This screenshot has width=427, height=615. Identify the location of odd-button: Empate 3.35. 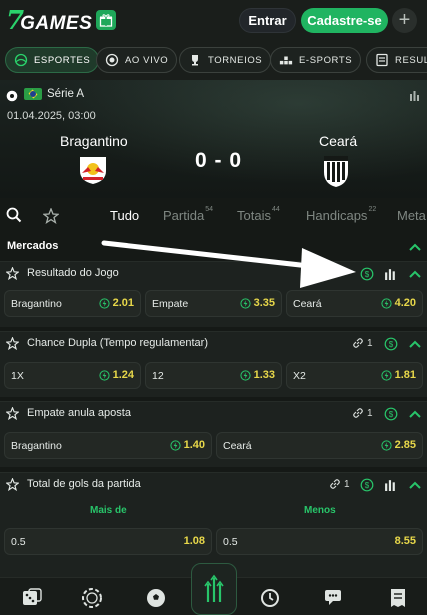
(213, 303).